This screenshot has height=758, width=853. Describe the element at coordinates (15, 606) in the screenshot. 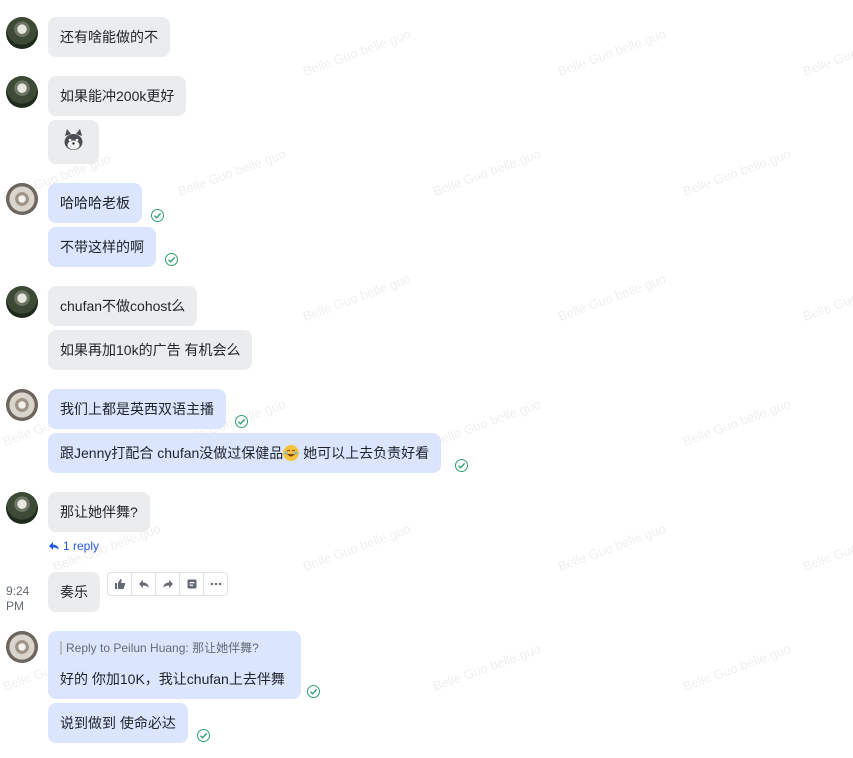

I see `timestamp-part: PM` at that location.